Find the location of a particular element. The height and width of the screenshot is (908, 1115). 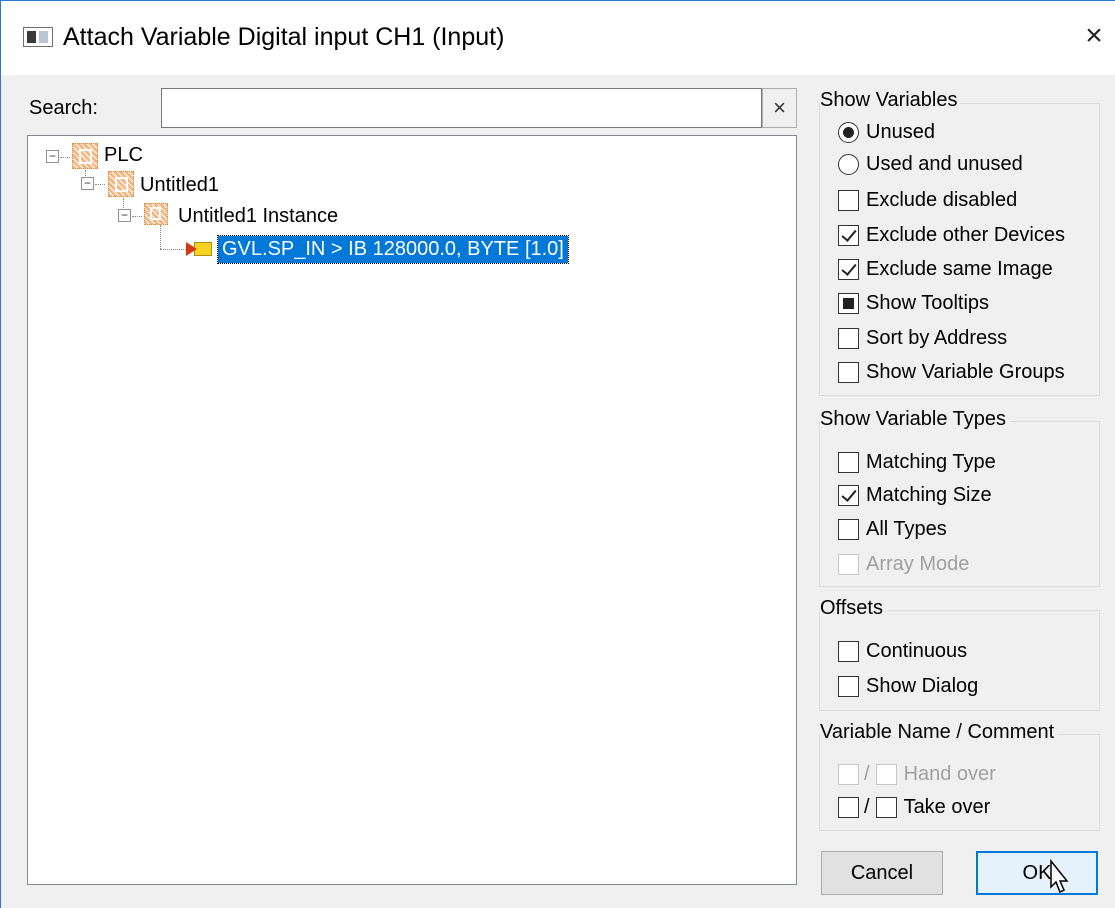

exclude-other-devices-checkbox: Exclude other Devices is located at coordinates (951, 235).